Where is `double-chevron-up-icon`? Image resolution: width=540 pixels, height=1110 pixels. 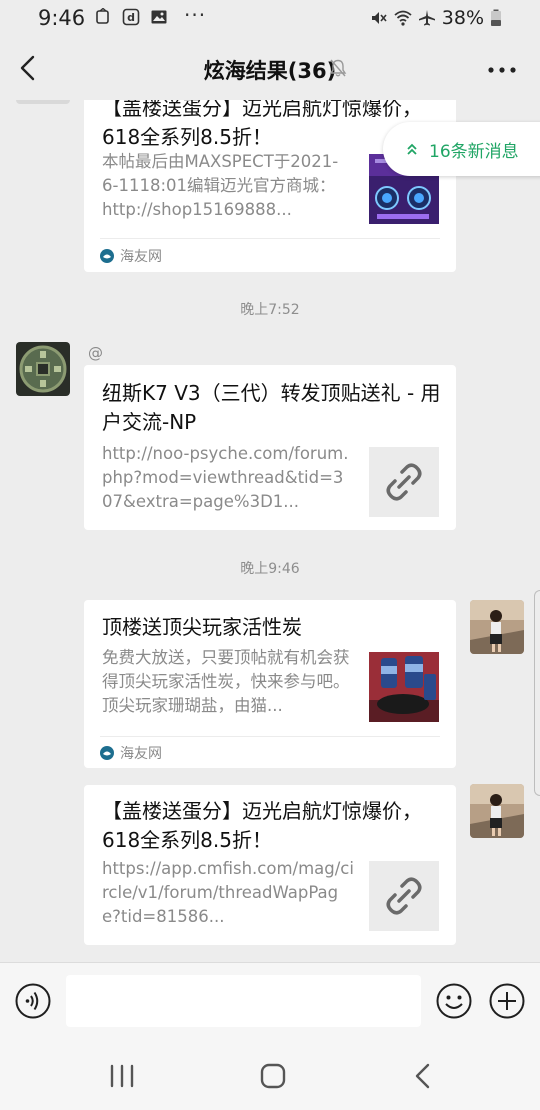
double-chevron-up-icon is located at coordinates (412, 149).